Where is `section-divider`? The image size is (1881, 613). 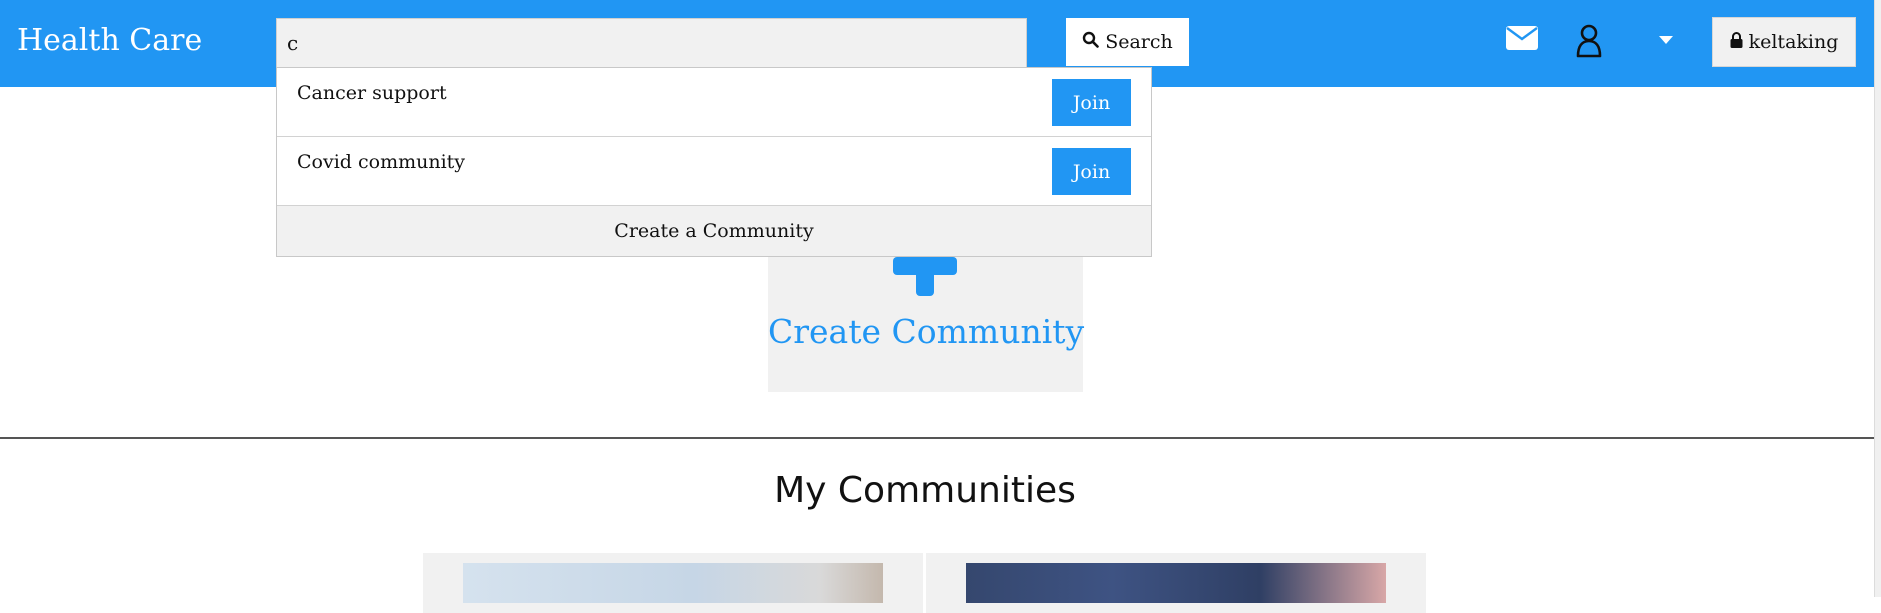 section-divider is located at coordinates (937, 438).